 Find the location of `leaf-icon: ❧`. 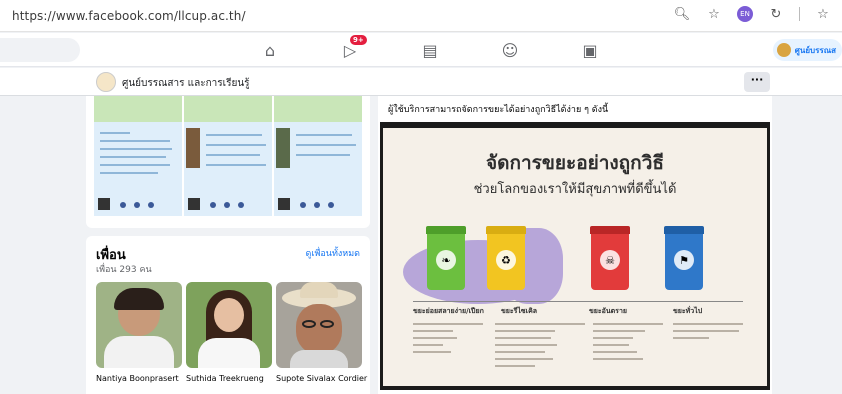

leaf-icon: ❧ is located at coordinates (446, 260).